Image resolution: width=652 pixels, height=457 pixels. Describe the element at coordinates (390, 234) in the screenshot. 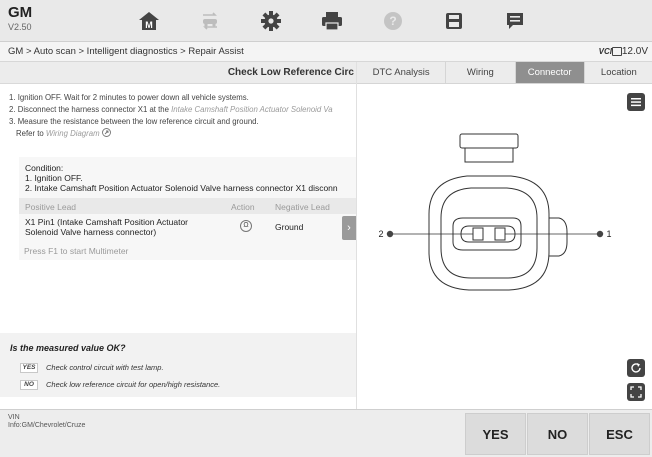

I see `pin-2-dot` at that location.